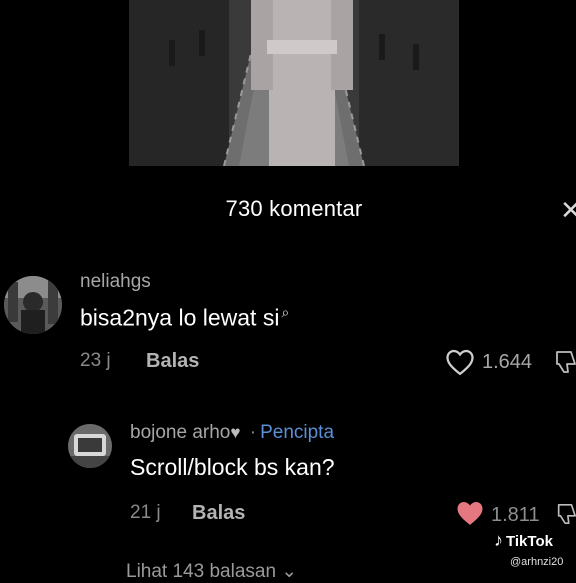 This screenshot has height=583, width=576. What do you see at coordinates (289, 571) in the screenshot?
I see `chevron-down-icon: ⌄` at bounding box center [289, 571].